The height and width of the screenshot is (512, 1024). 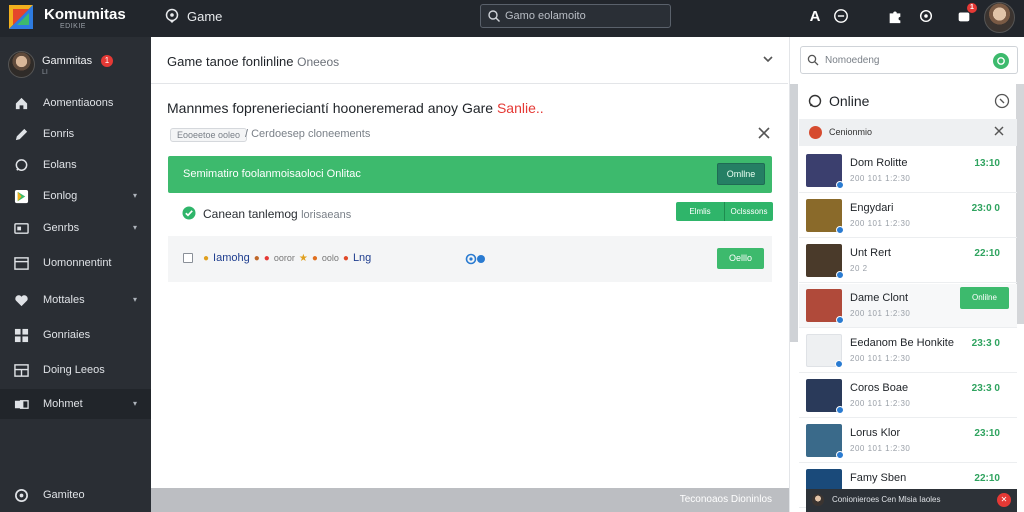 What do you see at coordinates (75, 65) in the screenshot?
I see `sidebar-user: Gammitas 1 LI` at bounding box center [75, 65].